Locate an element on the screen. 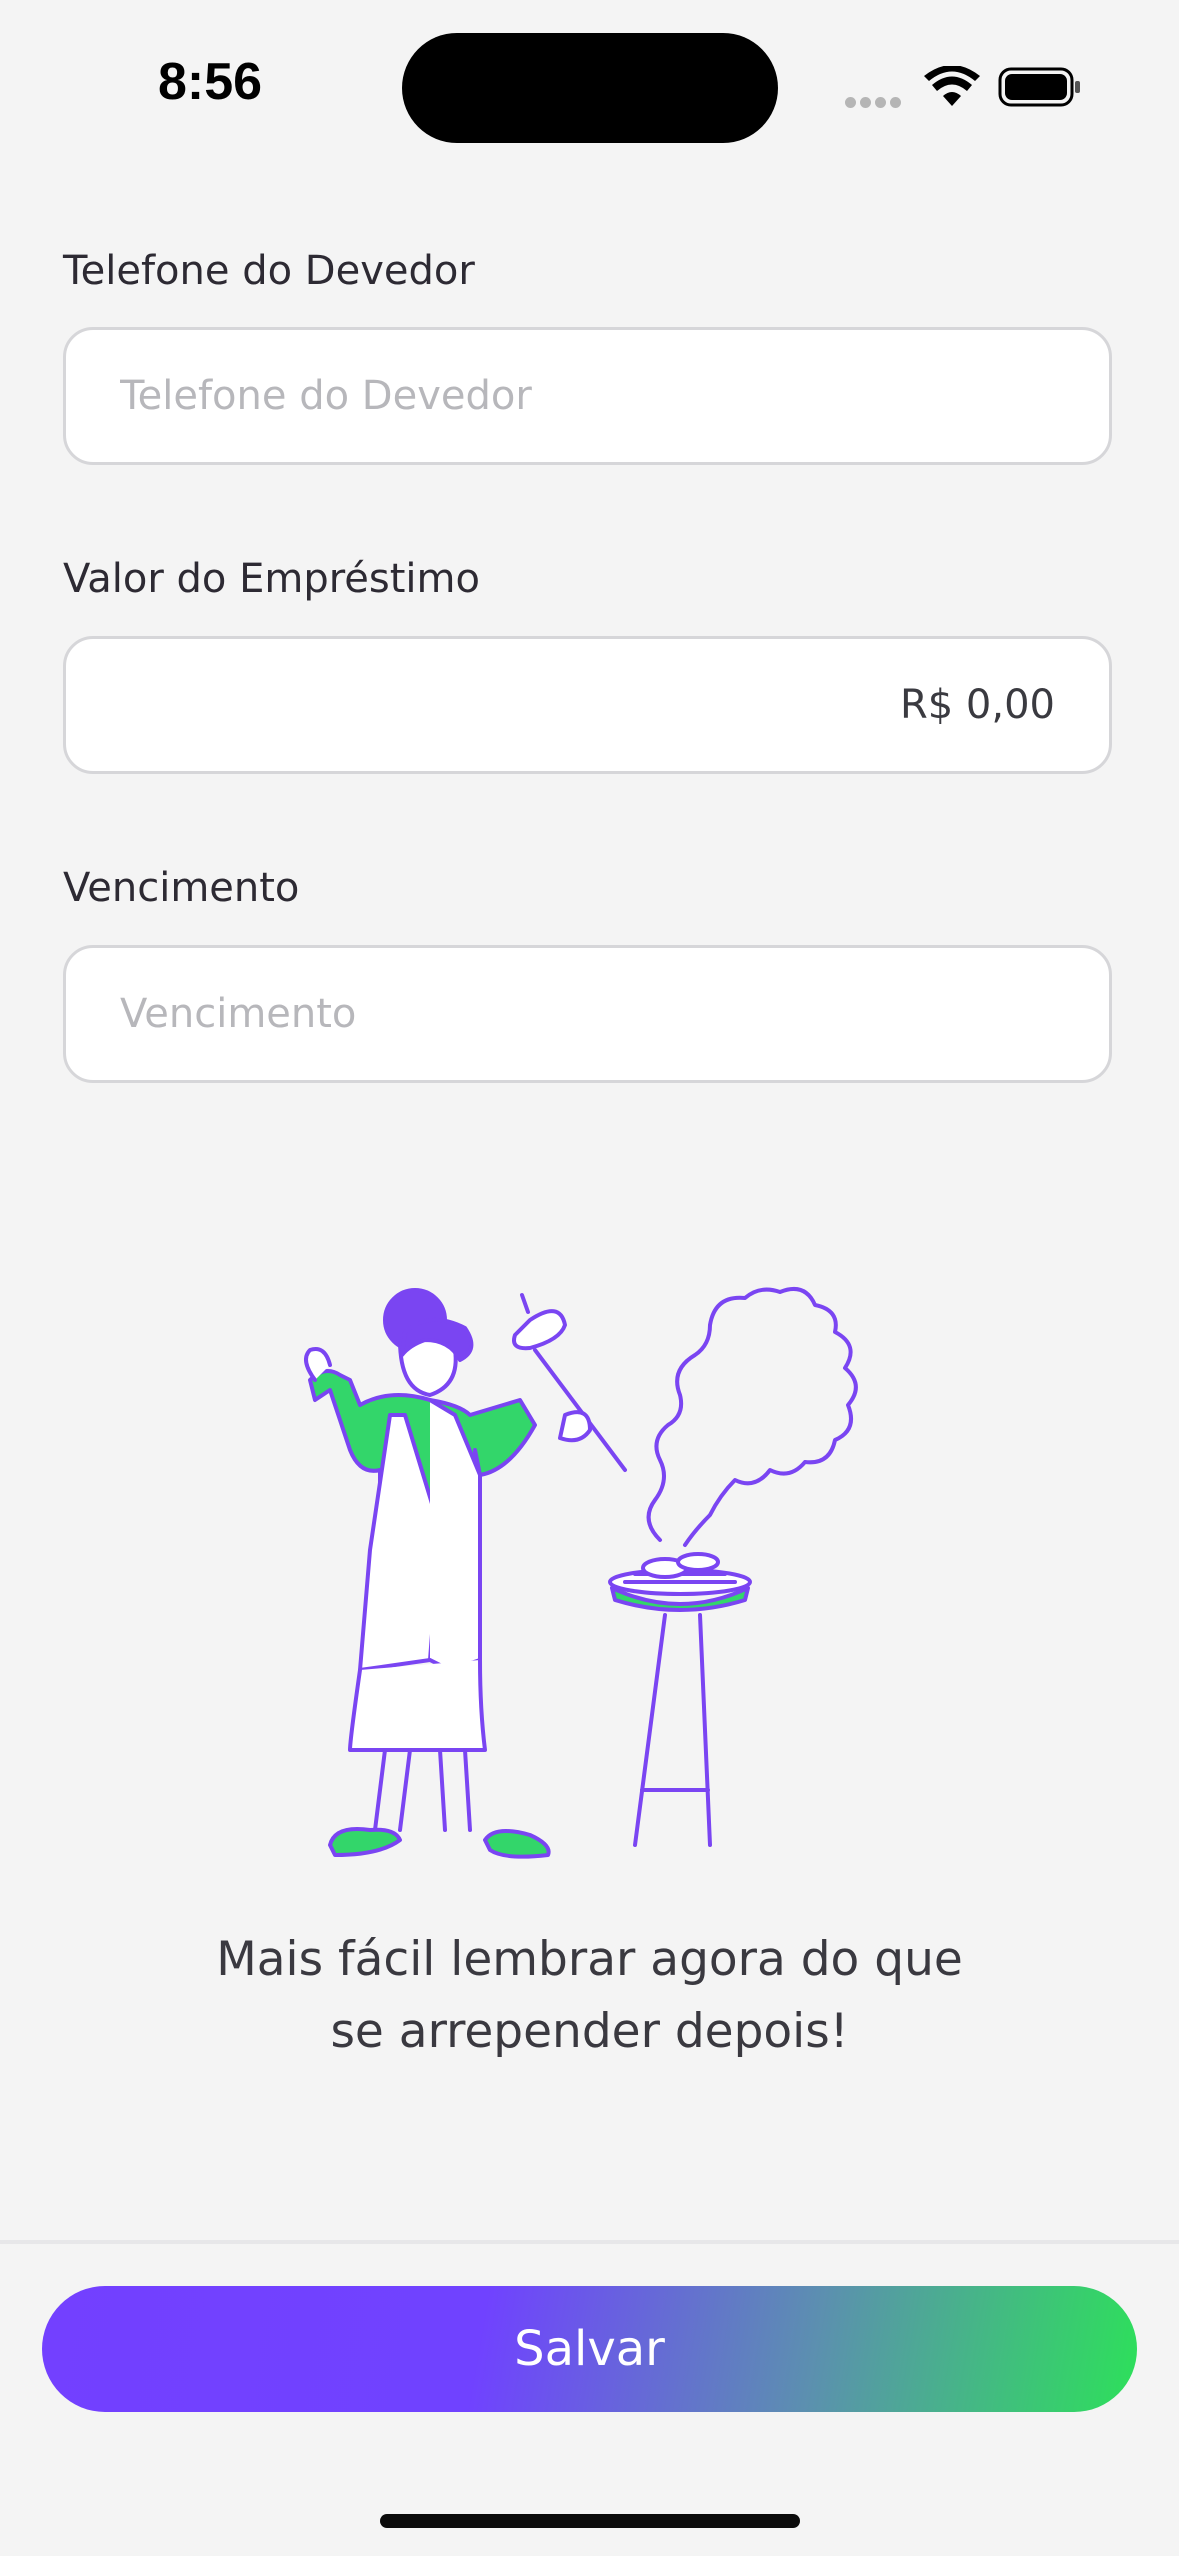 This screenshot has height=2556, width=1179. save-button: Salvar is located at coordinates (589, 2349).